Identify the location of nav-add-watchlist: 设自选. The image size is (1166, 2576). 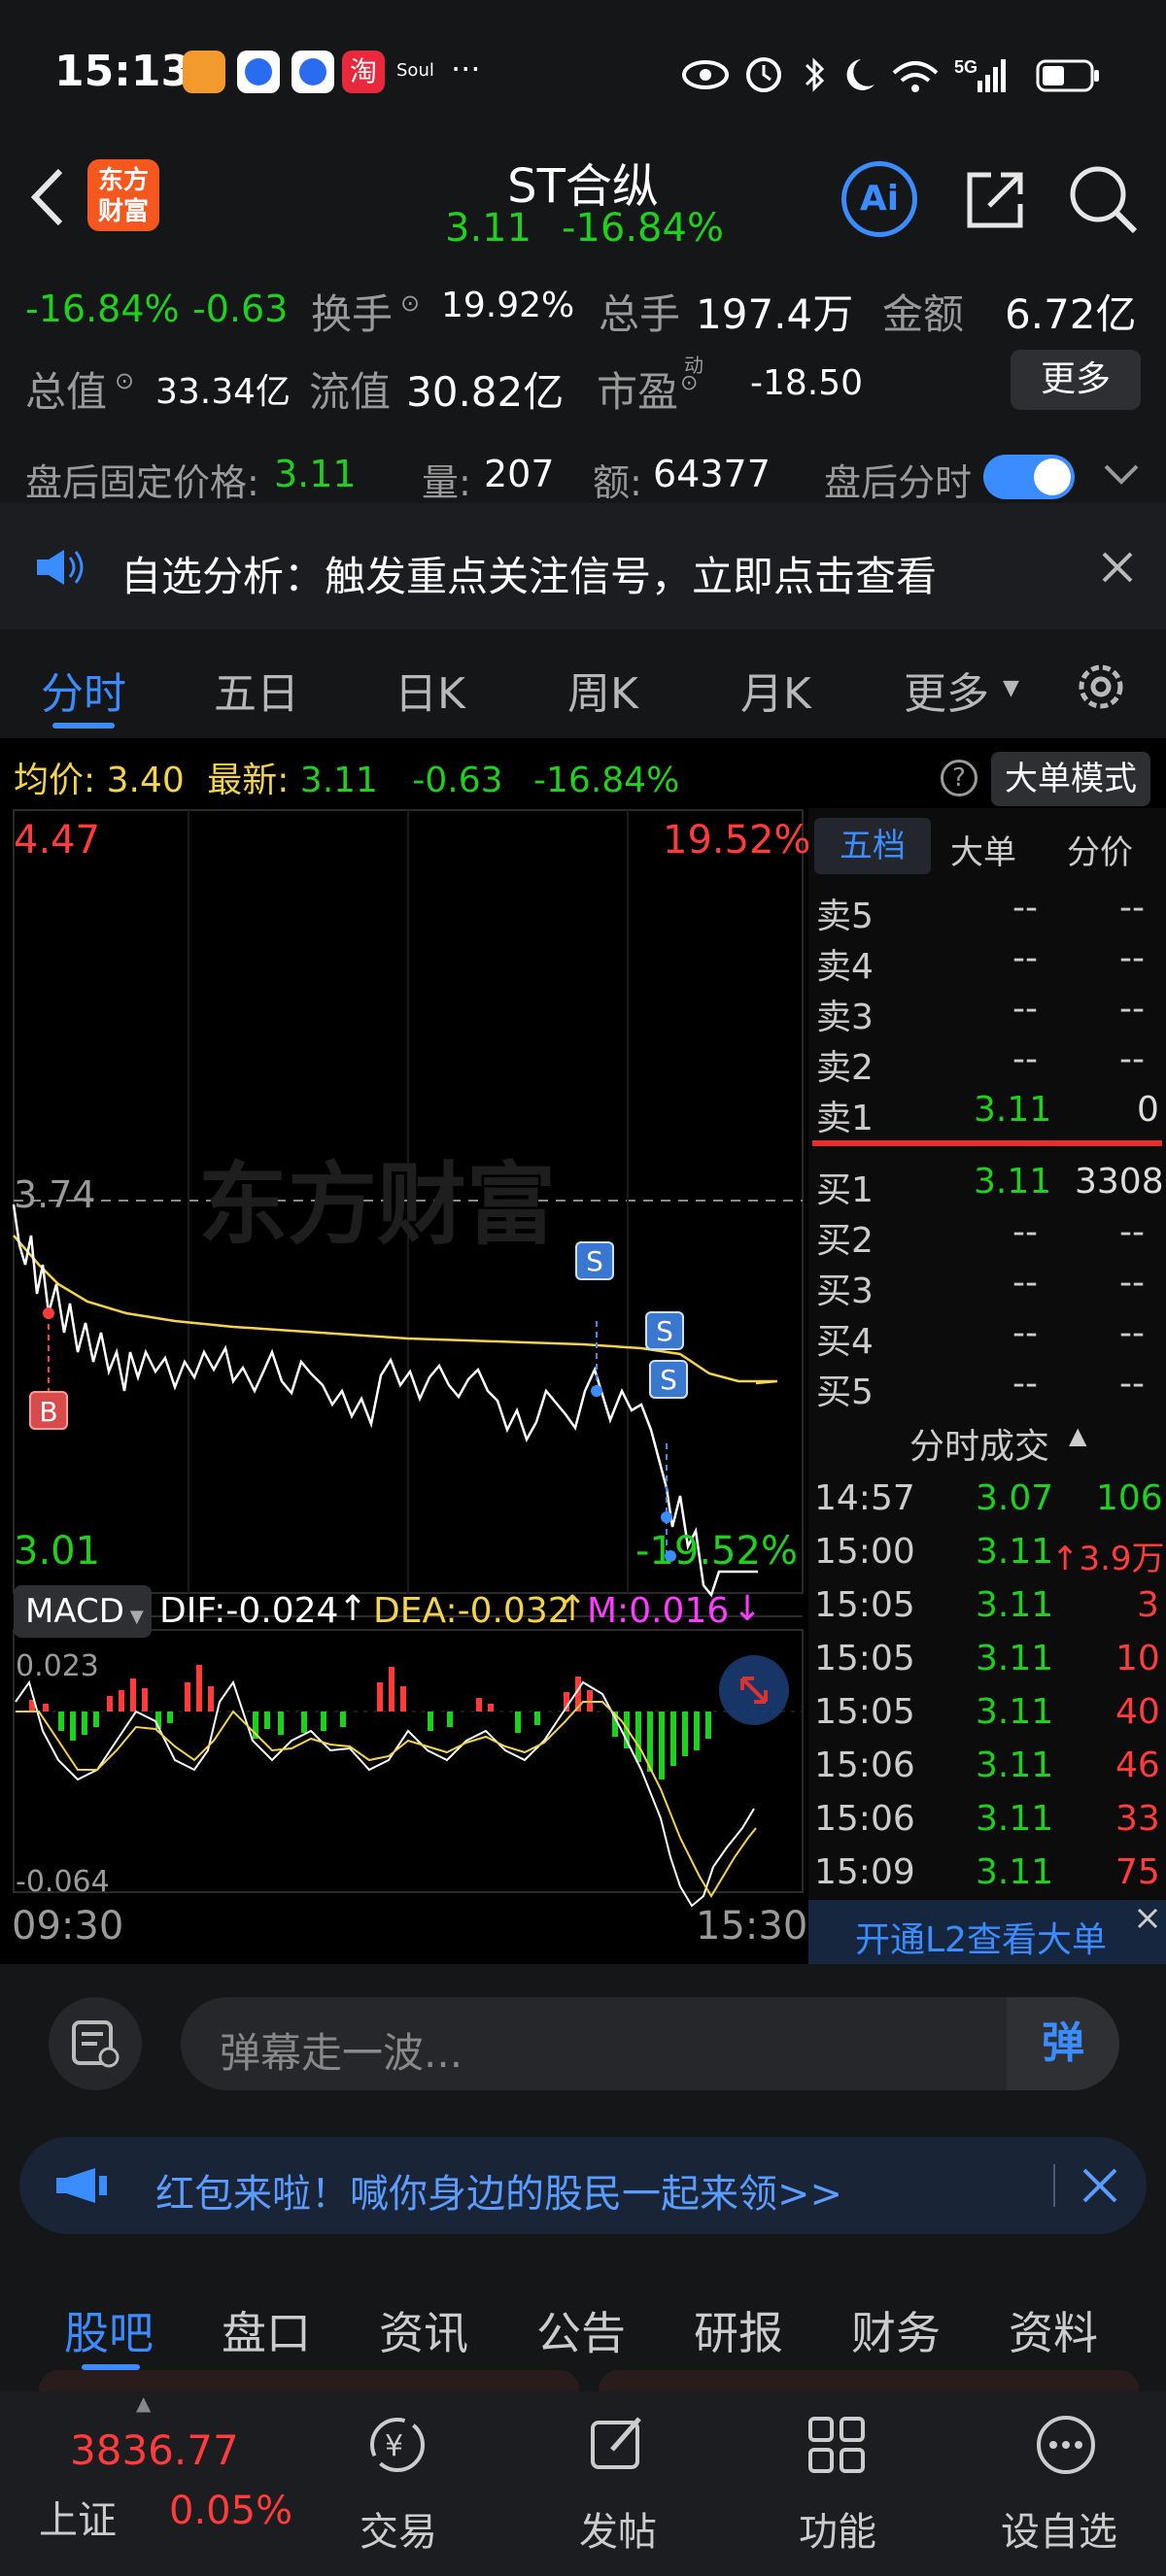
(1067, 2483).